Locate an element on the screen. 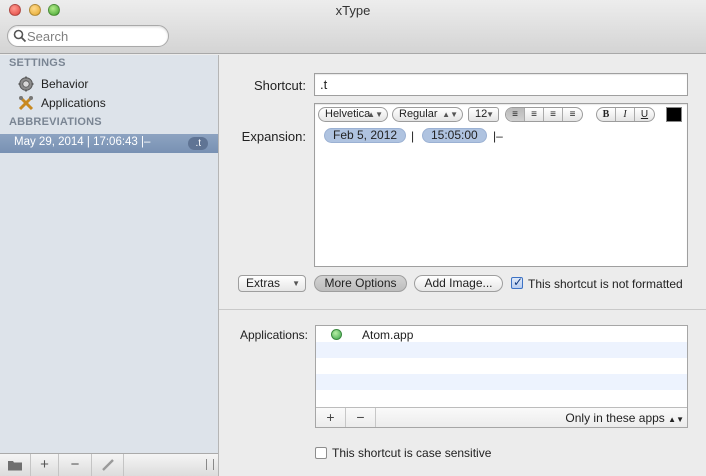 The width and height of the screenshot is (706, 476). search-field: Search is located at coordinates (88, 36).